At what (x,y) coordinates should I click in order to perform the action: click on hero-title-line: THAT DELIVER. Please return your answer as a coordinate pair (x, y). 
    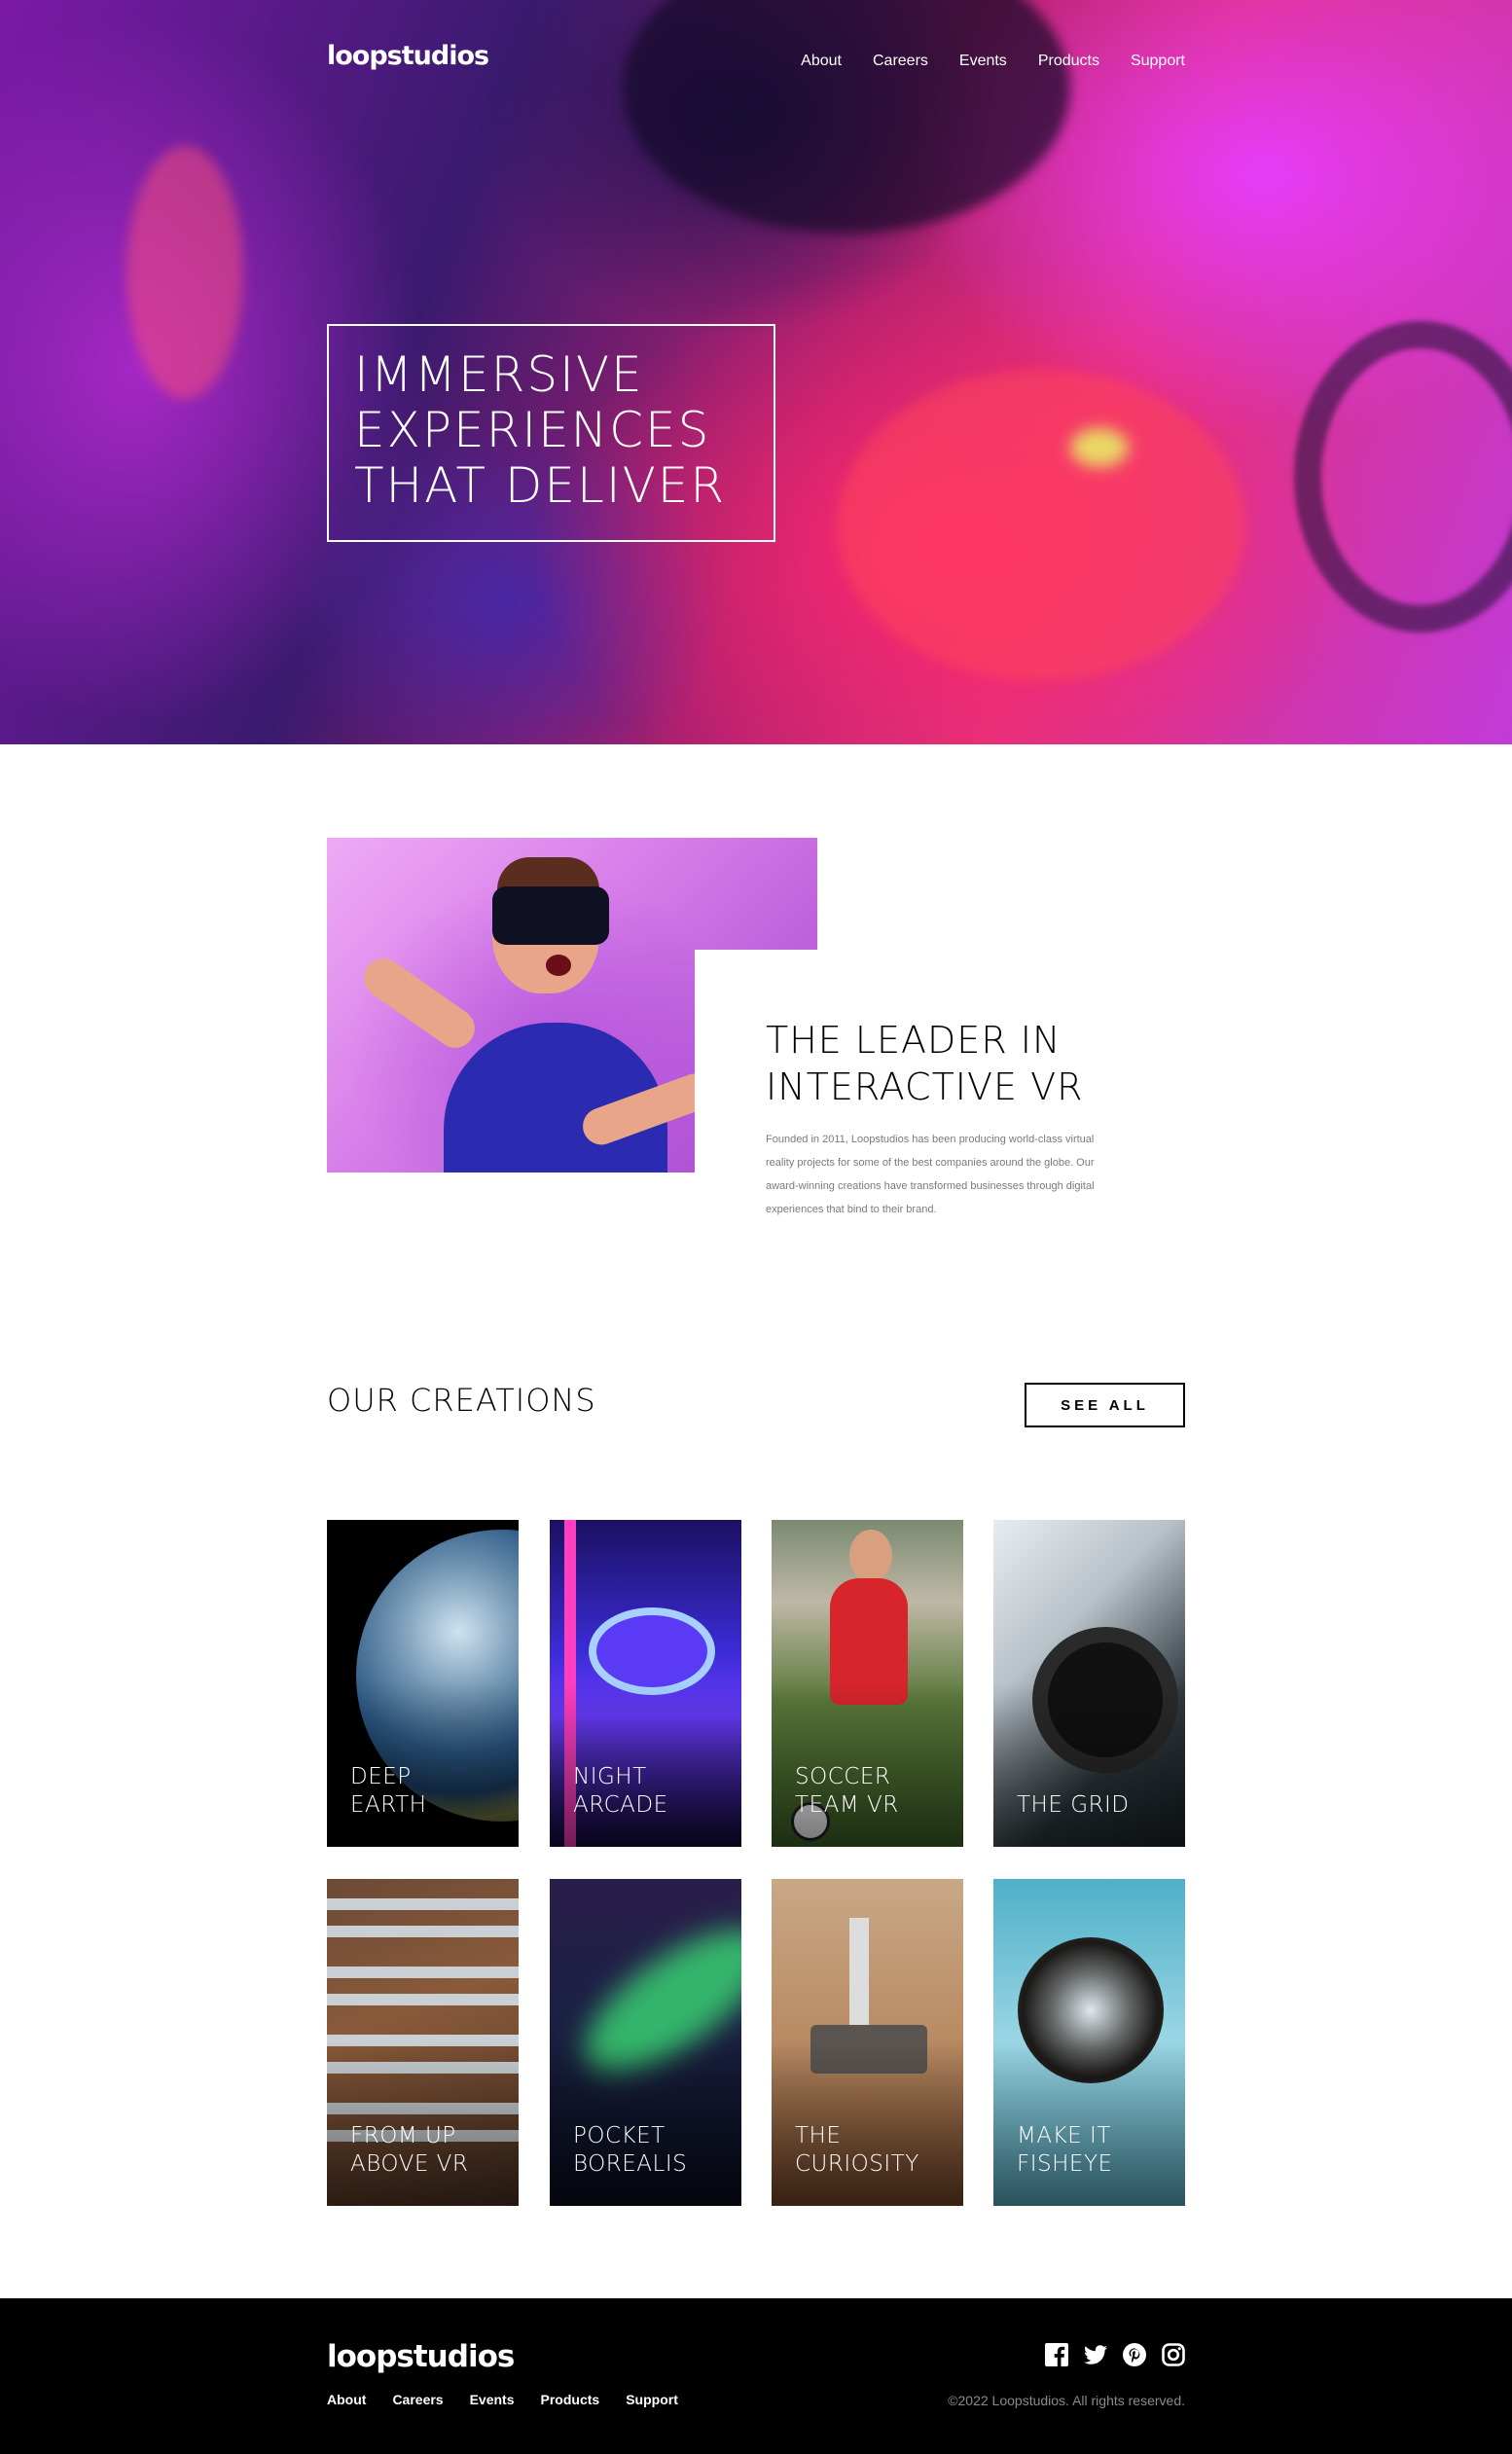
    Looking at the image, I should click on (540, 485).